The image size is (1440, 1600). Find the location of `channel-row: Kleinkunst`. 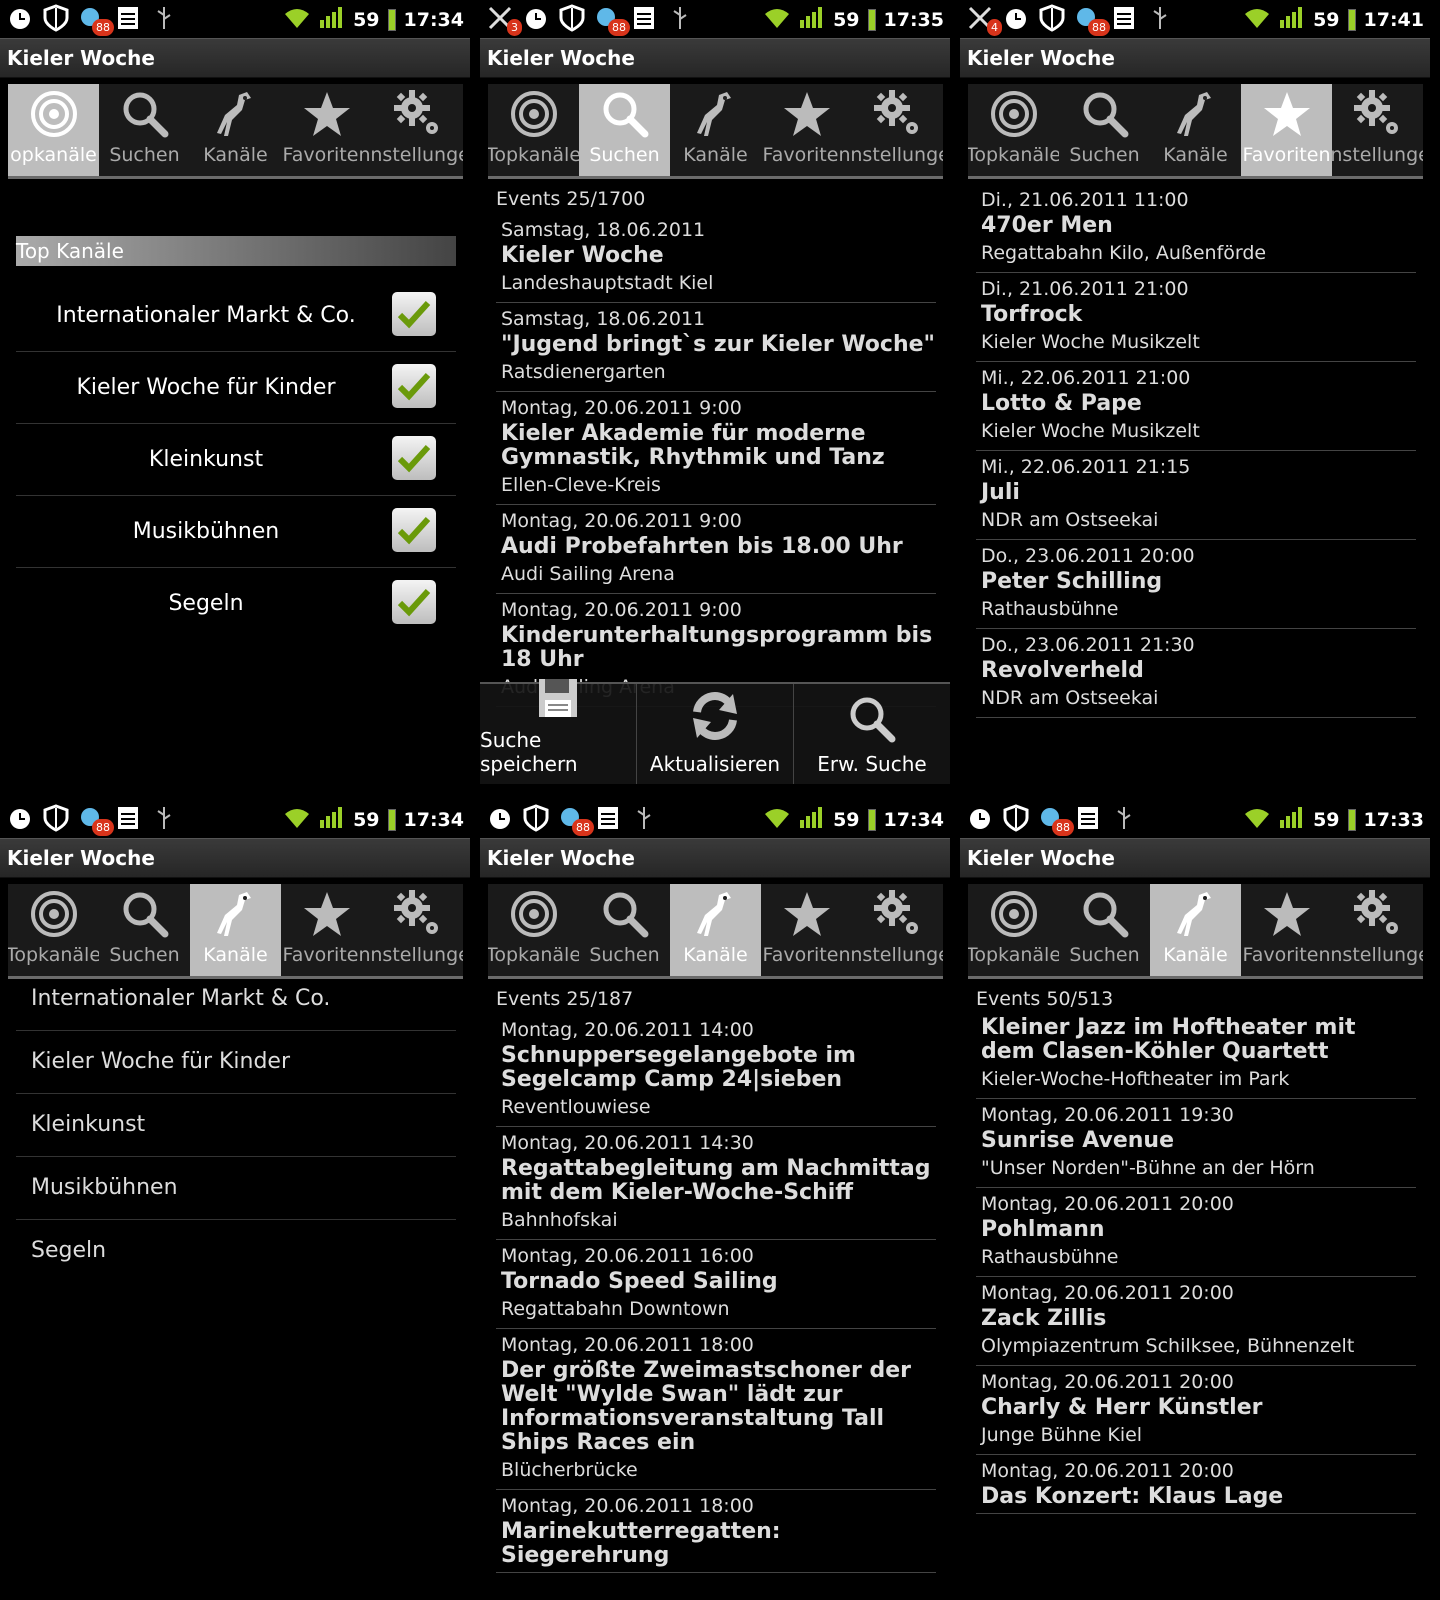

channel-row: Kleinkunst is located at coordinates (236, 460).